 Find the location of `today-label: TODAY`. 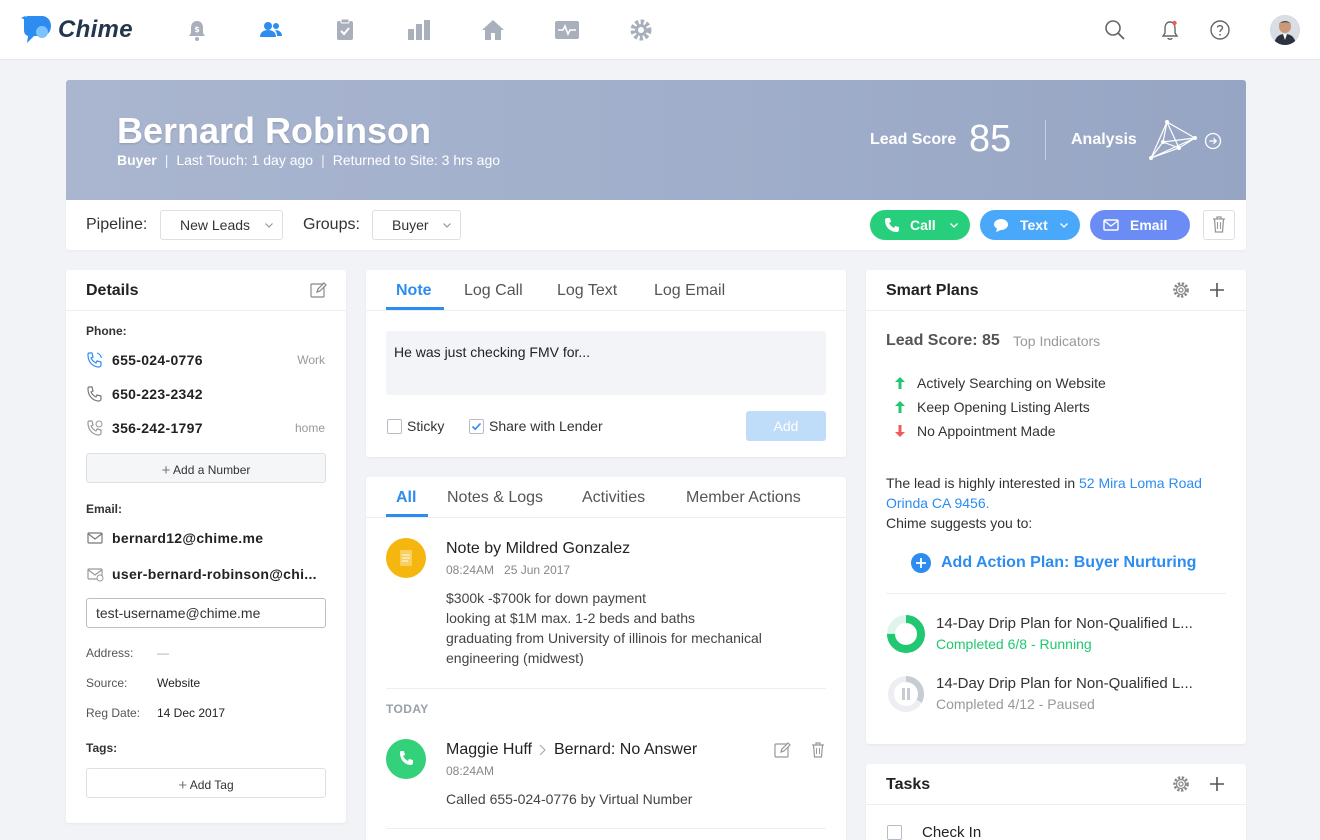

today-label: TODAY is located at coordinates (407, 709).